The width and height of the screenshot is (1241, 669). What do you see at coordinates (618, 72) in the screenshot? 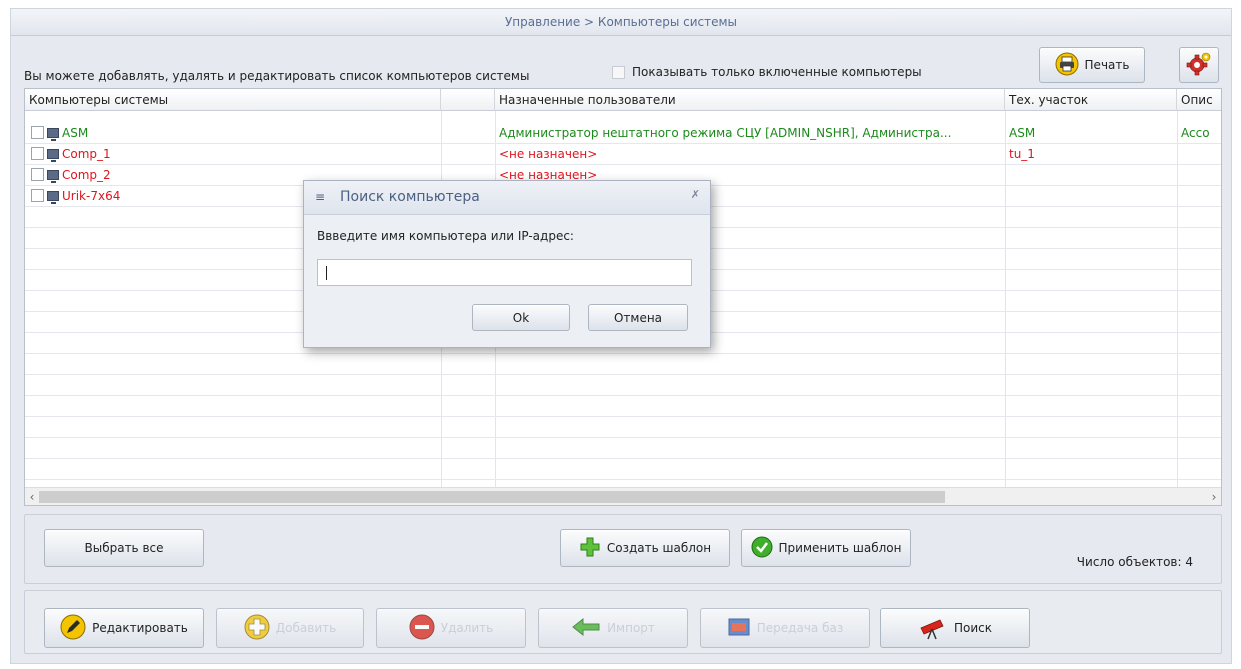
I see `filter-checkbox` at bounding box center [618, 72].